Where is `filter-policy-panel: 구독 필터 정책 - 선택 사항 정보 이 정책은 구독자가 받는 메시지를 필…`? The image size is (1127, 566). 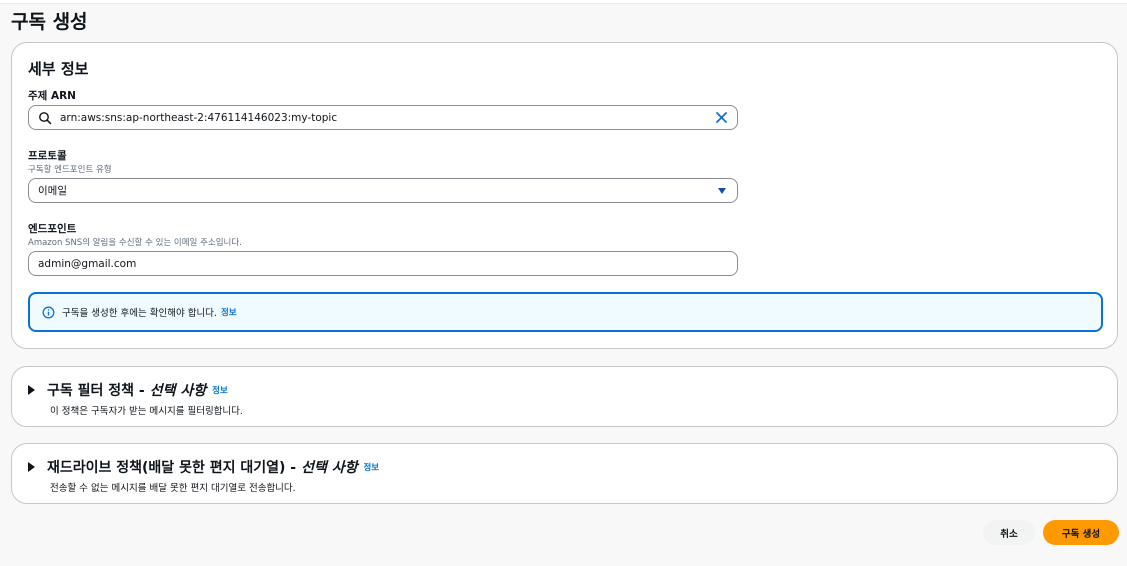
filter-policy-panel: 구독 필터 정책 - 선택 사항 정보 이 정책은 구독자가 받는 메시지를 필… is located at coordinates (564, 396).